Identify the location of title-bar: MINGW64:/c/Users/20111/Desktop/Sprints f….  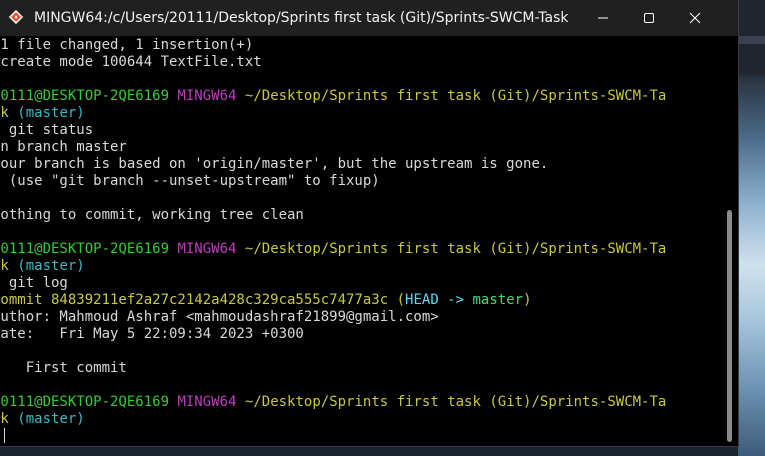
(369, 18).